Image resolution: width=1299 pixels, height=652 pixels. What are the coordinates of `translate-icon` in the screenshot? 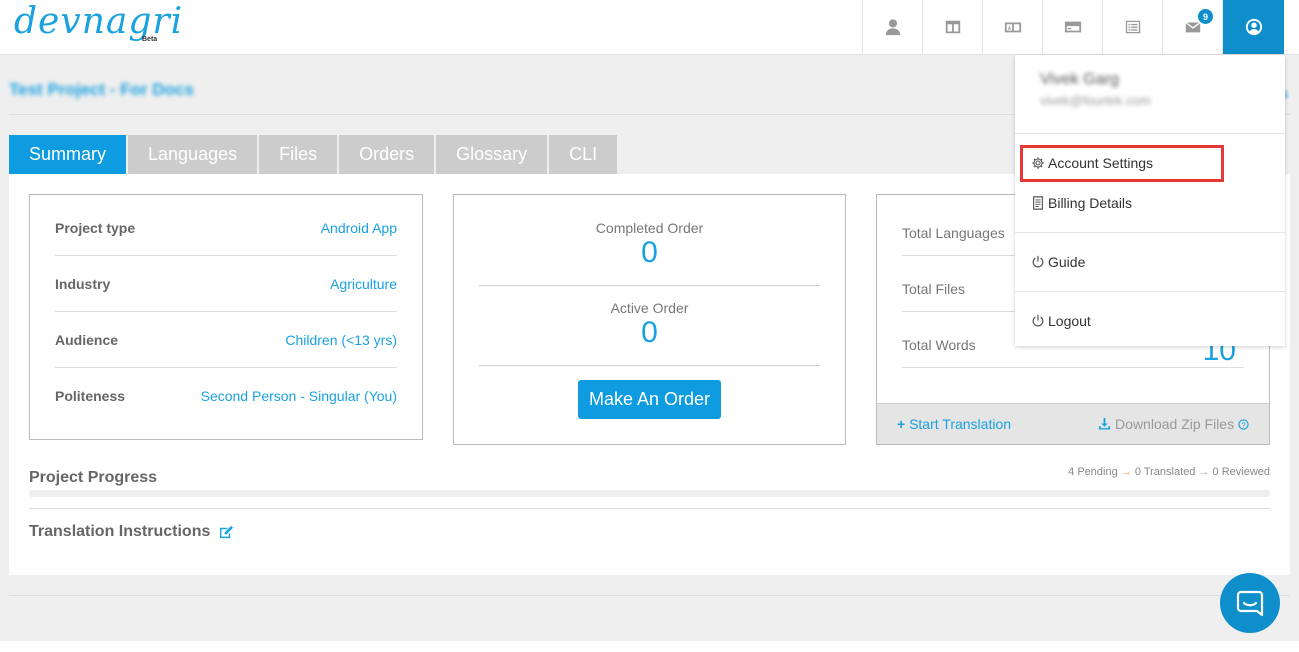 It's located at (1012, 27).